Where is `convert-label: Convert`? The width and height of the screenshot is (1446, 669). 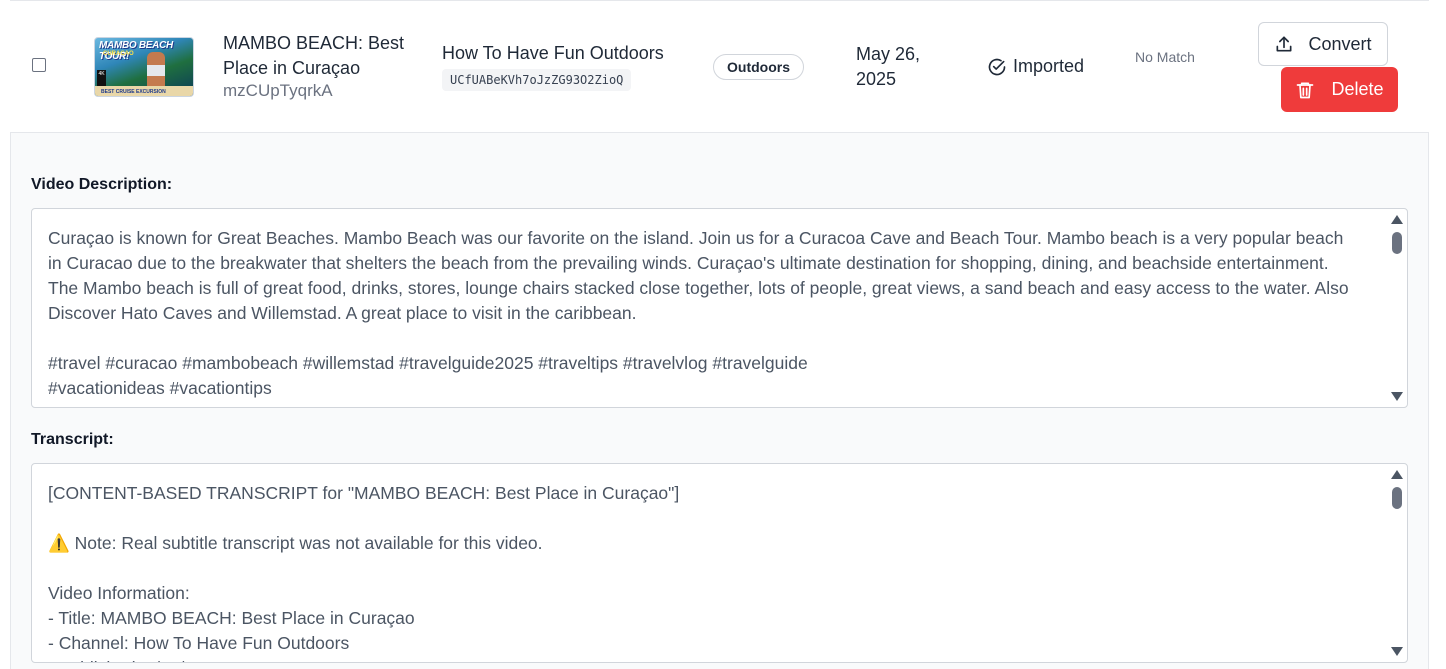 convert-label: Convert is located at coordinates (1340, 43).